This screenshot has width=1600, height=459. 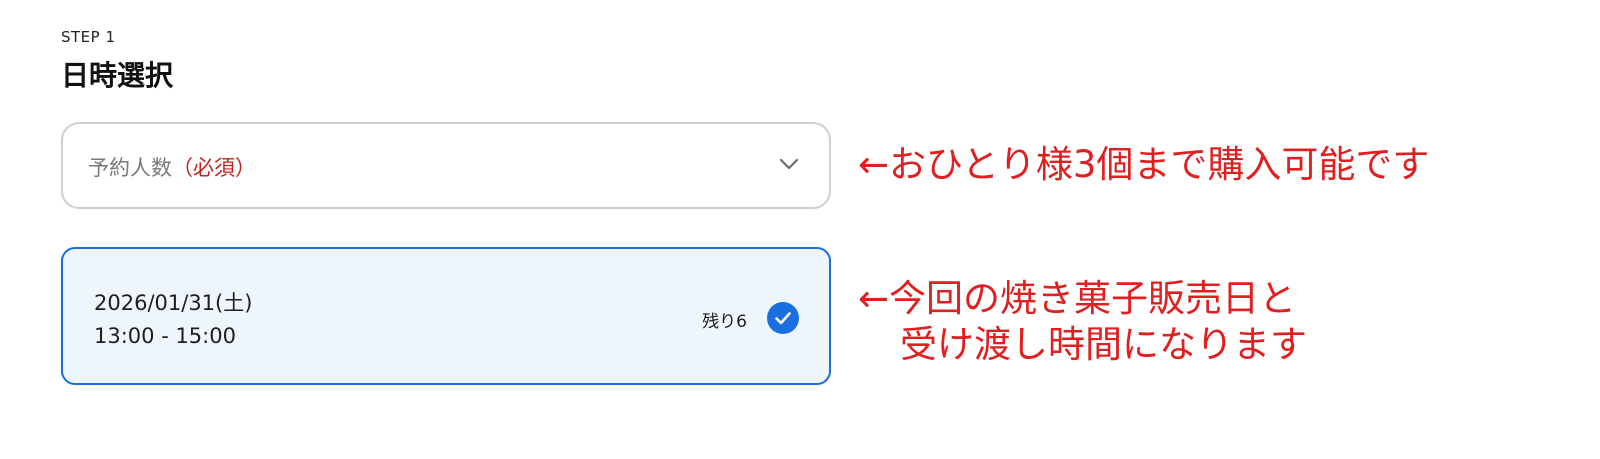 What do you see at coordinates (173, 303) in the screenshot?
I see `slot-date: 2026/01/31(土)` at bounding box center [173, 303].